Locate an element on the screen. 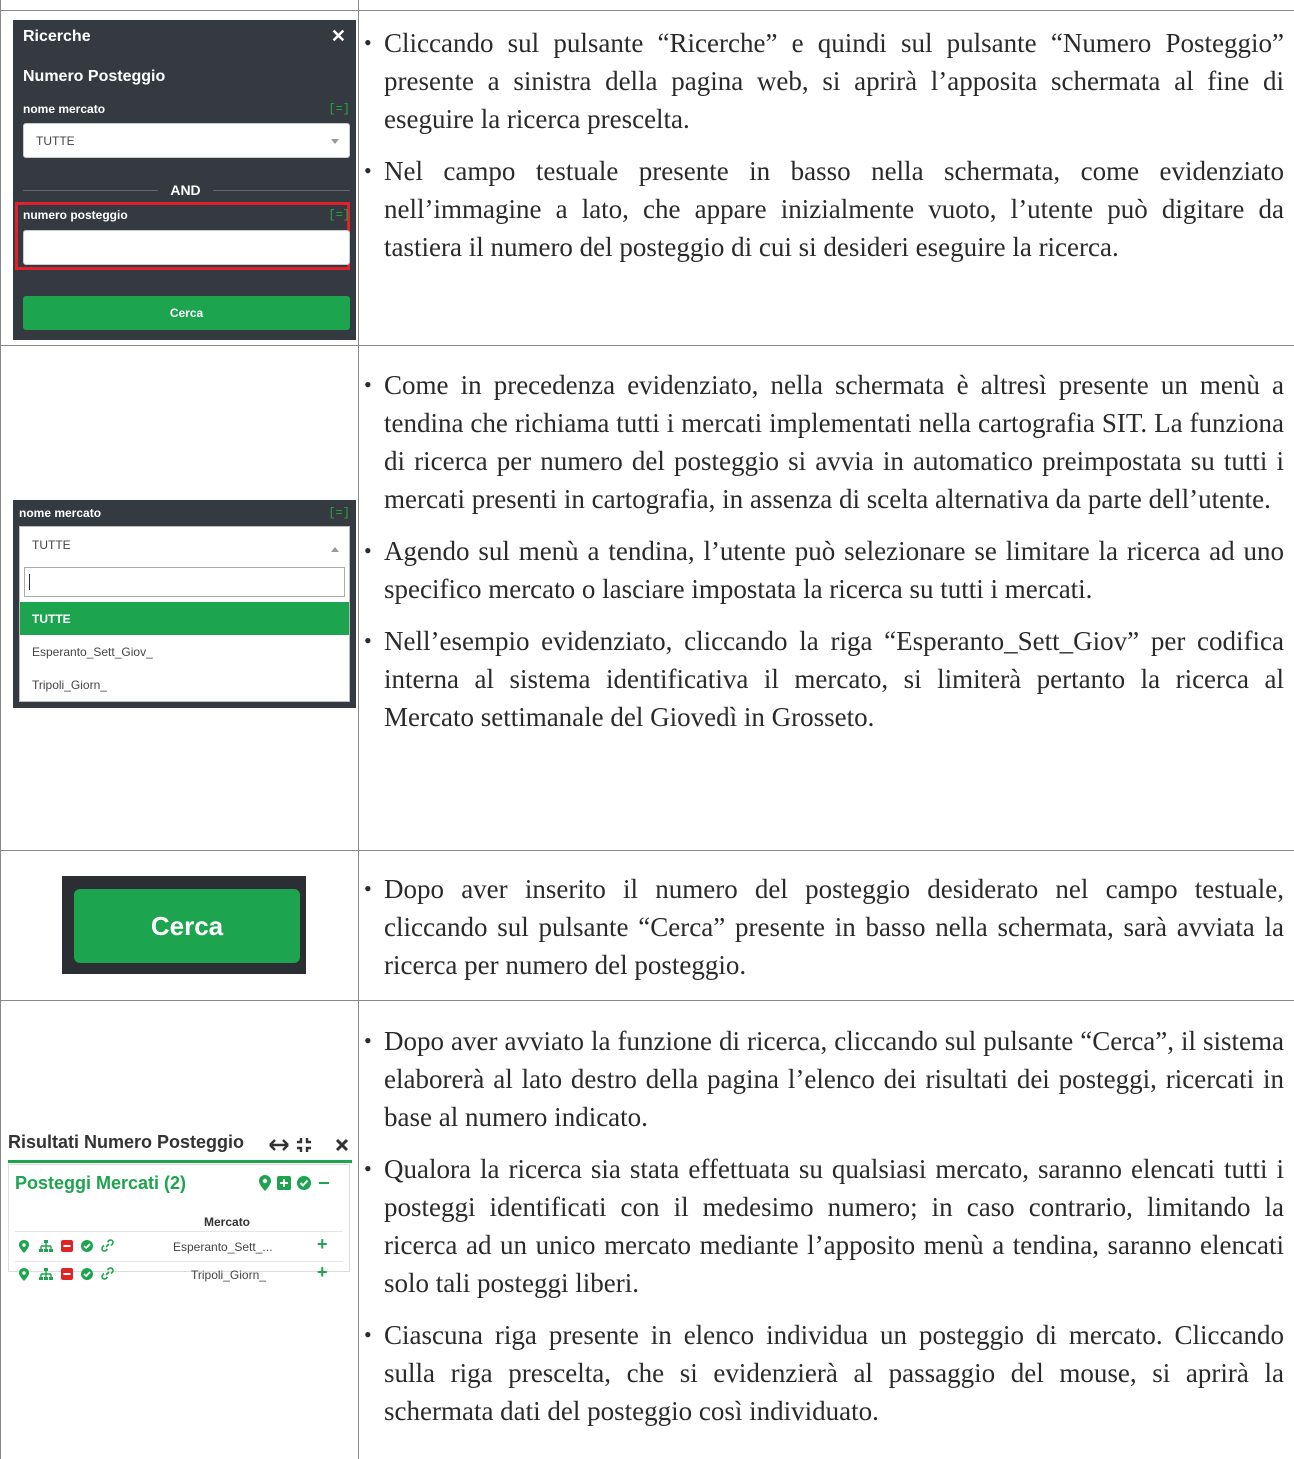 Image resolution: width=1294 pixels, height=1459 pixels. and-divider-right is located at coordinates (281, 190).